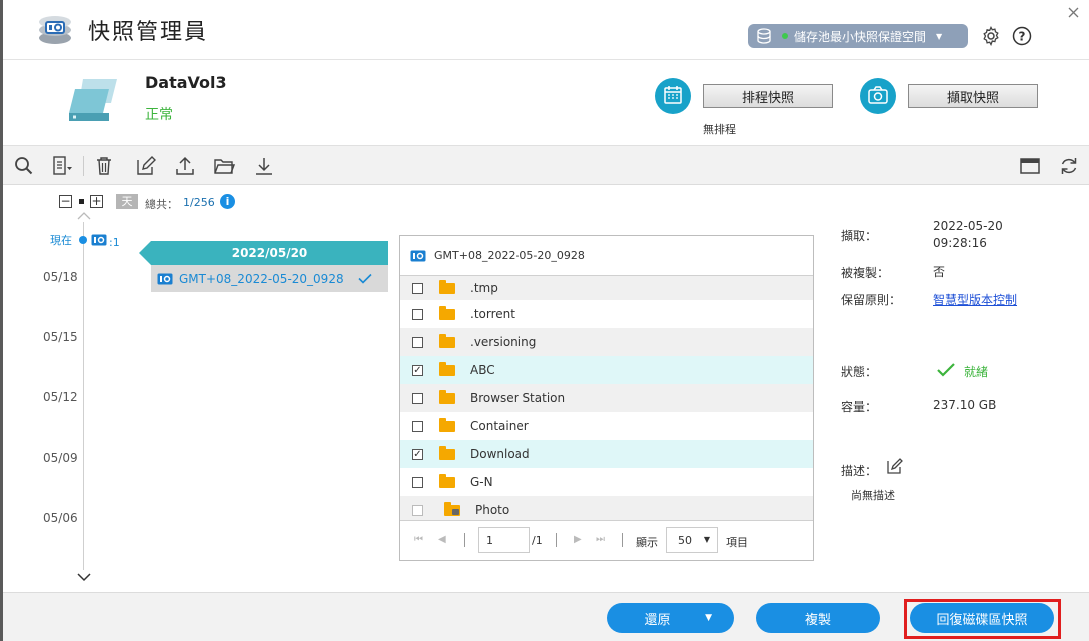 The image size is (1089, 641). I want to click on timeline-date-label: 05/15, so click(60, 337).